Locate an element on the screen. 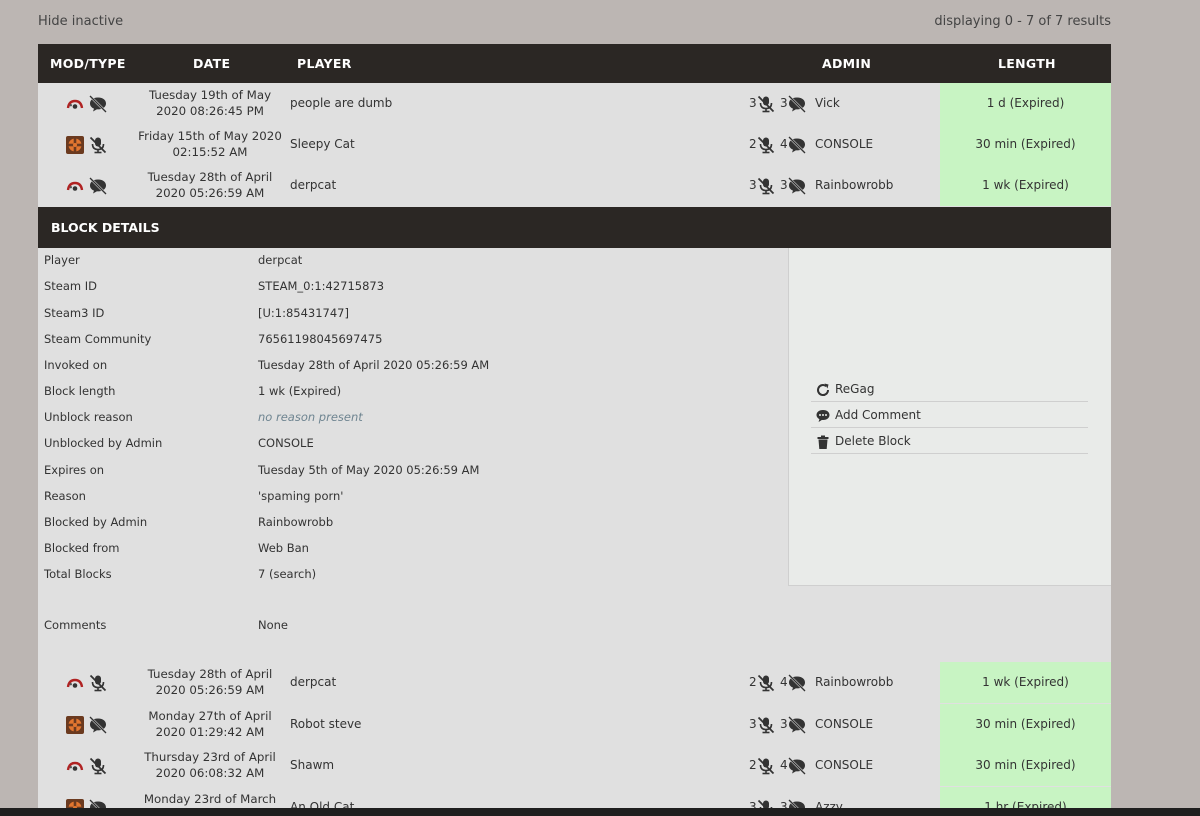 The height and width of the screenshot is (816, 1200). date-cell: Monday 27th of April 2020 01:29:42 AM is located at coordinates (210, 724).